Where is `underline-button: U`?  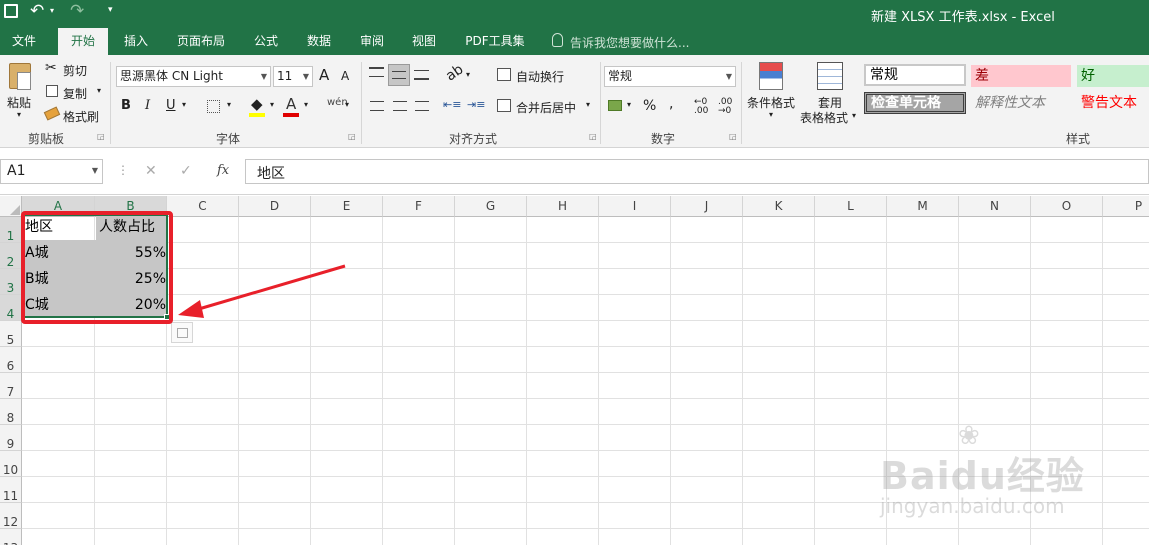 underline-button: U is located at coordinates (171, 105).